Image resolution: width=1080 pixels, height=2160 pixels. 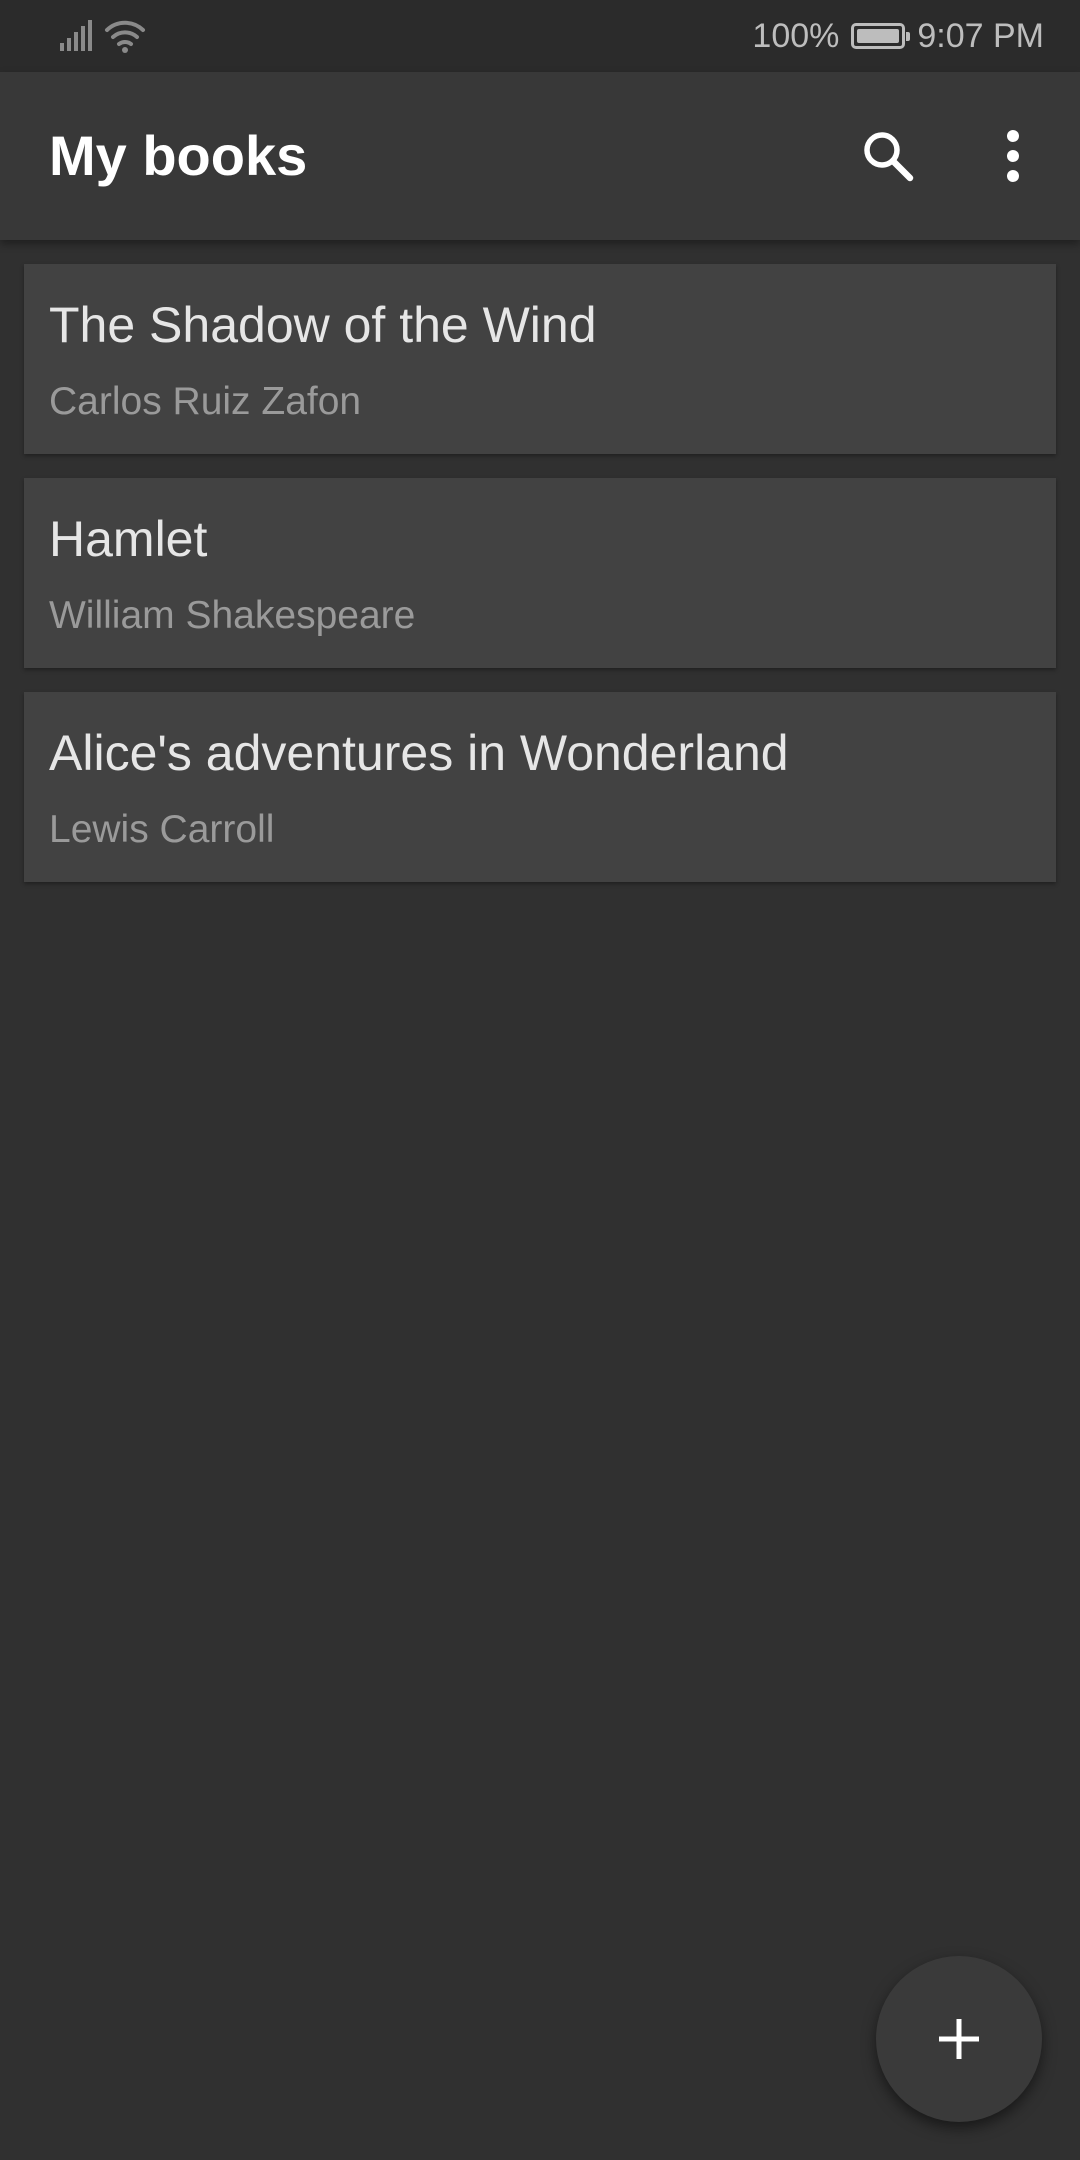 I want to click on status-bar: 100% 9:07 PM, so click(x=540, y=36).